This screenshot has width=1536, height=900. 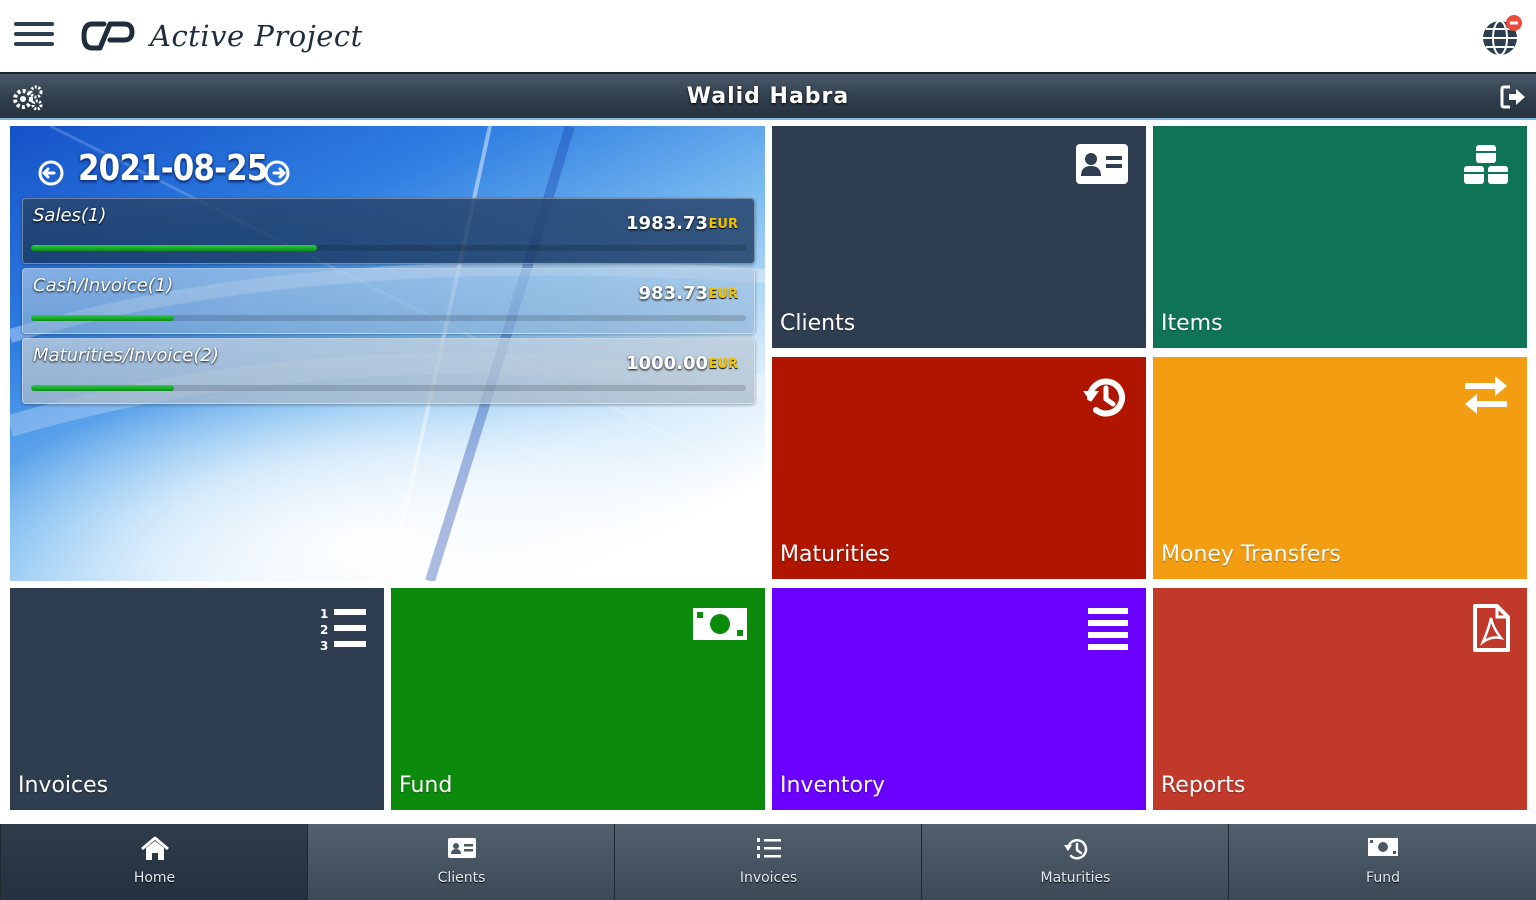 What do you see at coordinates (768, 848) in the screenshot?
I see `list-icon` at bounding box center [768, 848].